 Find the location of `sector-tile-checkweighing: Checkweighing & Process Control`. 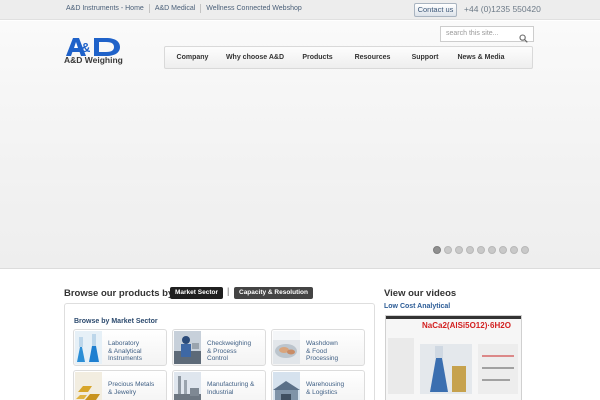

sector-tile-checkweighing: Checkweighing & Process Control is located at coordinates (219, 347).